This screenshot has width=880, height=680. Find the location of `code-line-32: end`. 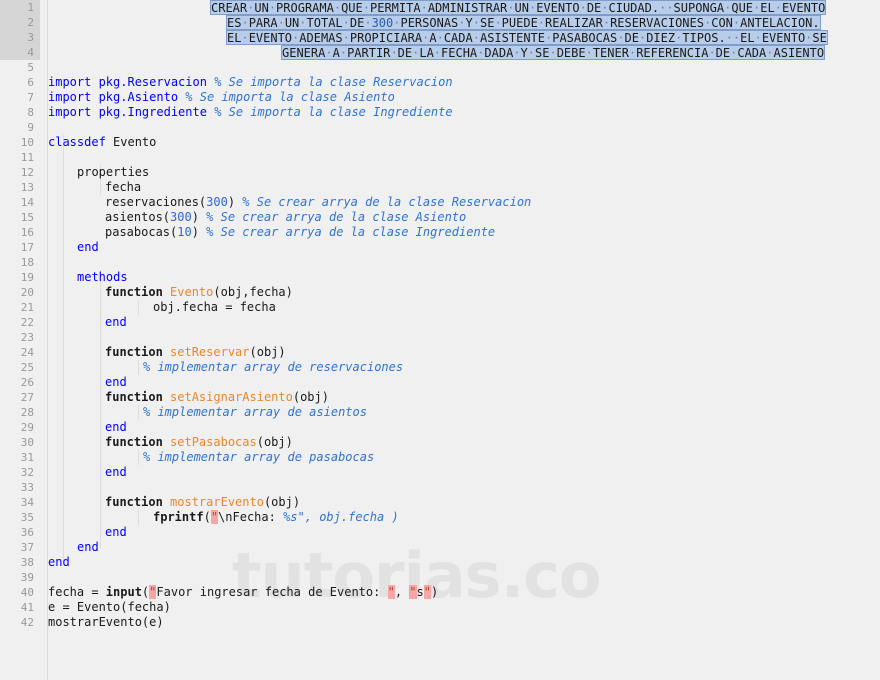

code-line-32: end is located at coordinates (116, 472).